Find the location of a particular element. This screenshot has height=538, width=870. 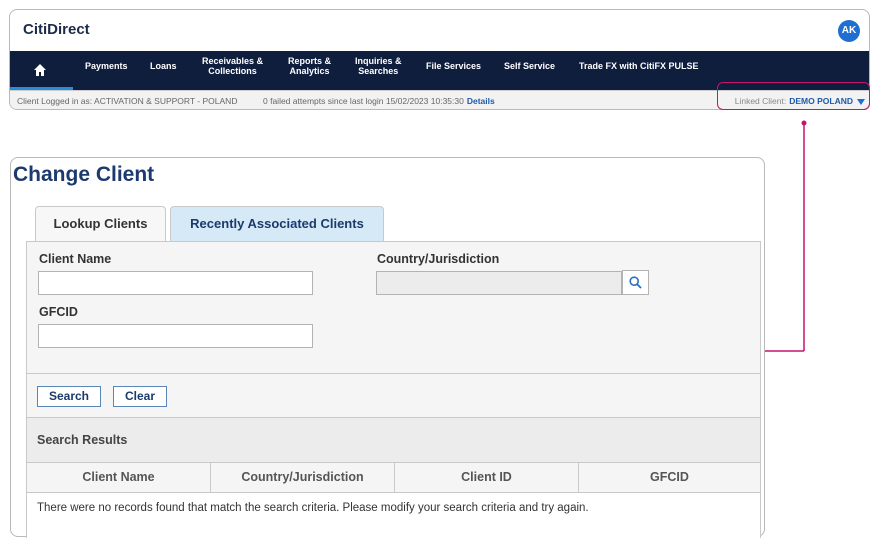

column-country: Country/Jurisdiction is located at coordinates (303, 477).